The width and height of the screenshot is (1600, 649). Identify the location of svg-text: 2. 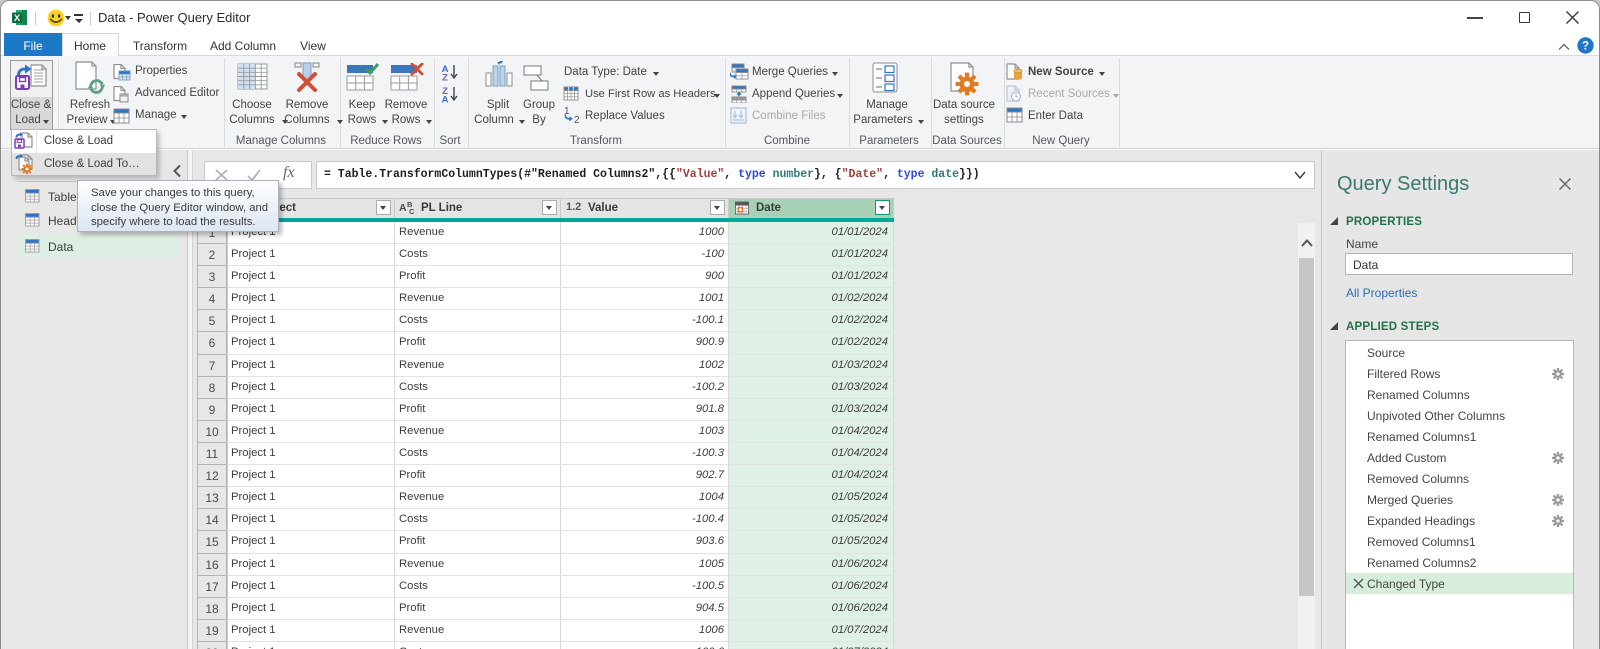
(577, 120).